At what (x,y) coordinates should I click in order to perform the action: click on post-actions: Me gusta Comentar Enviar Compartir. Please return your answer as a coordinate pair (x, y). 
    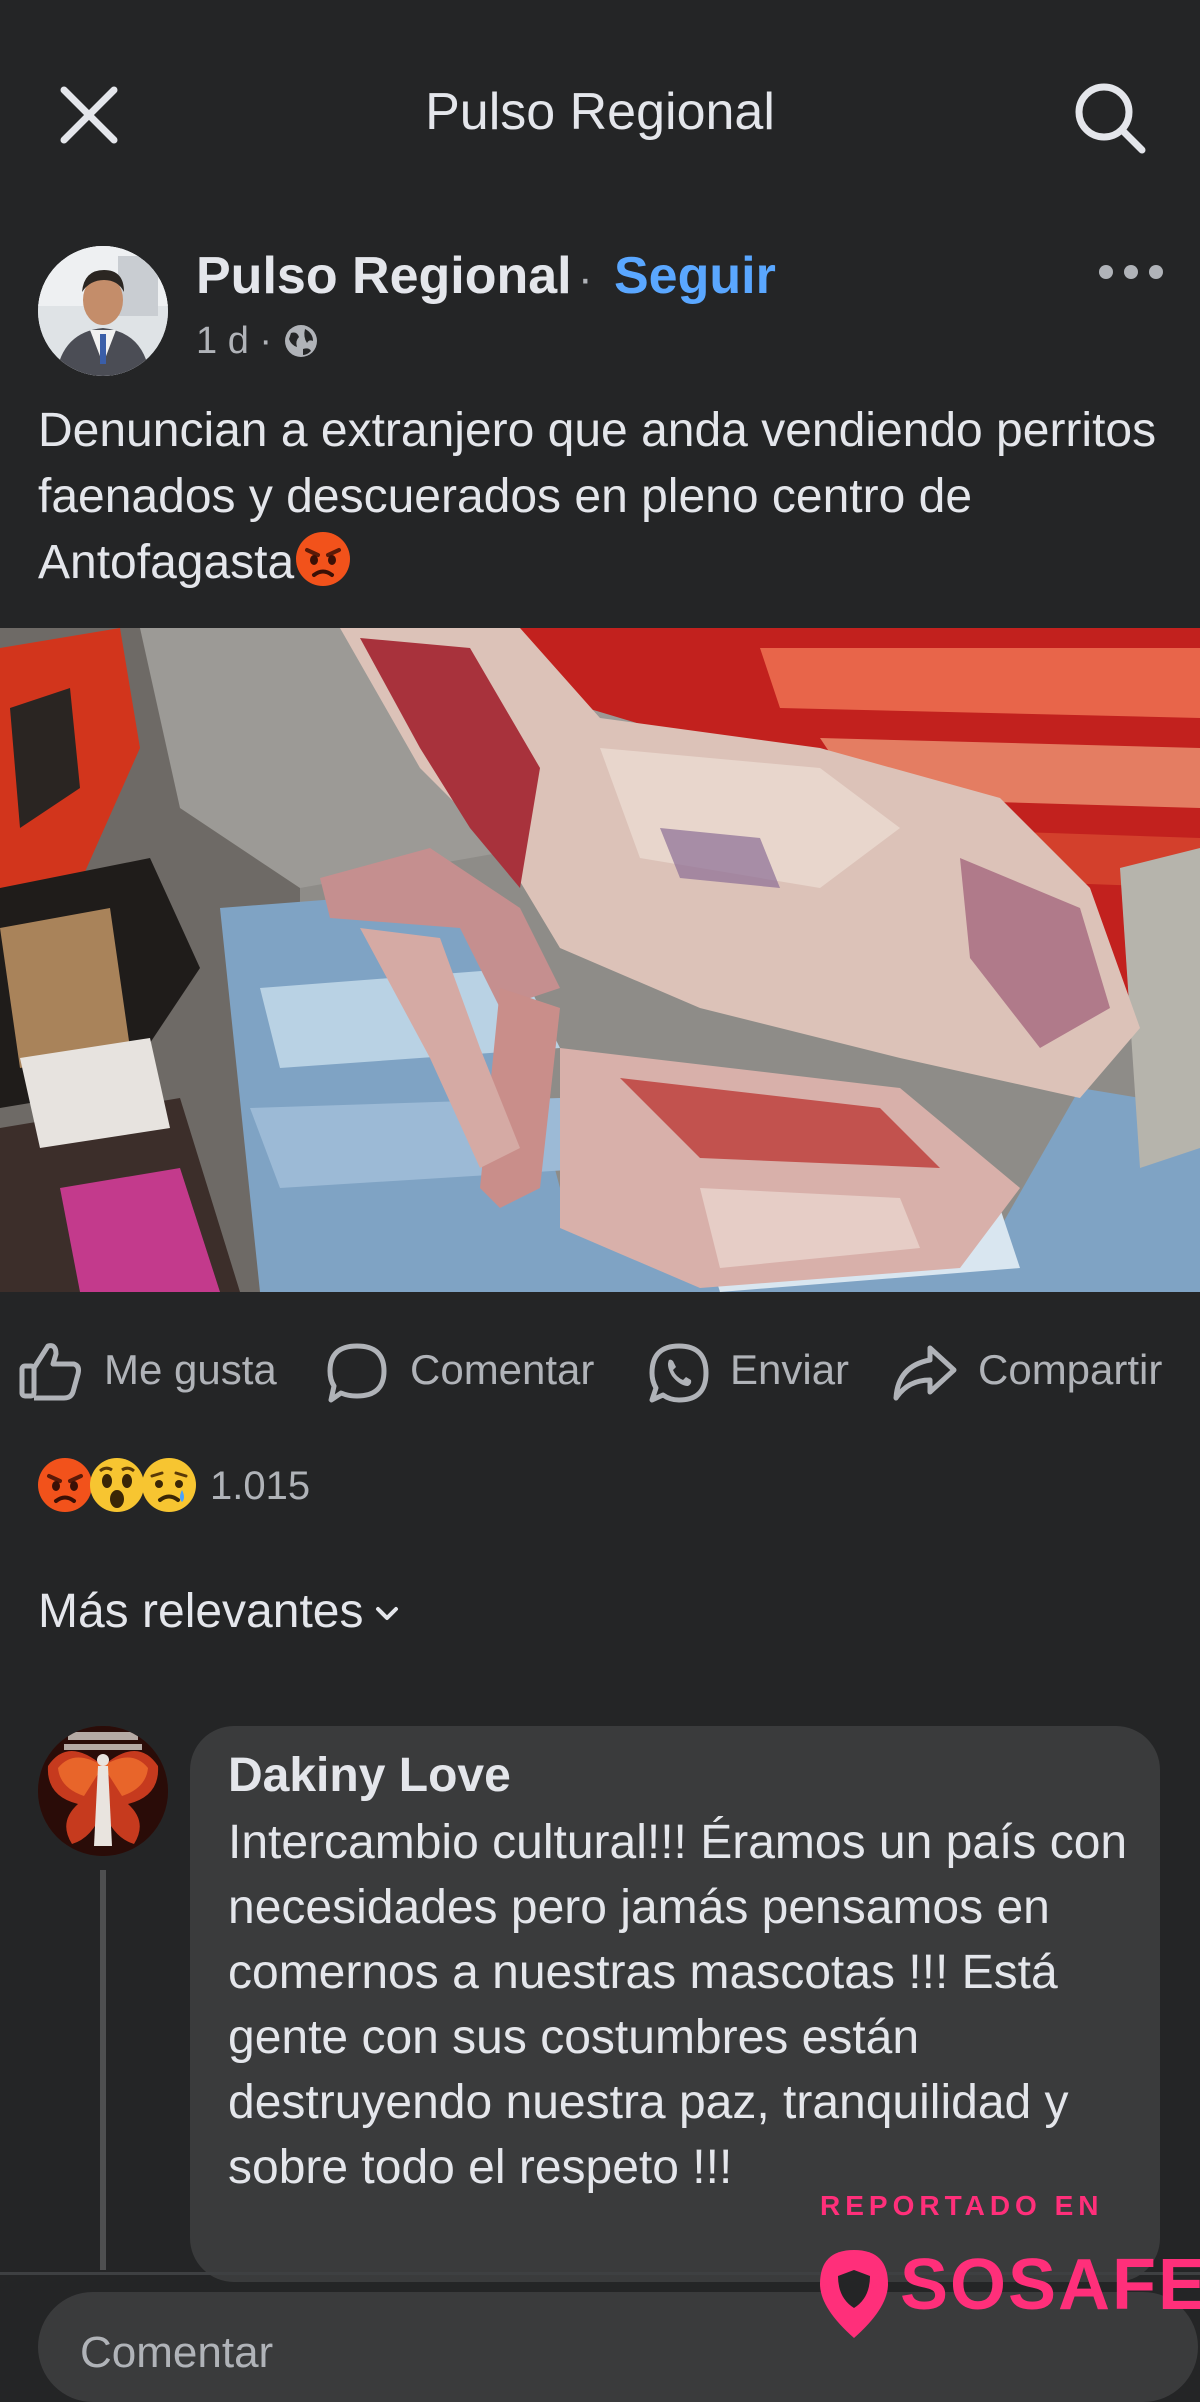
    Looking at the image, I should click on (600, 1372).